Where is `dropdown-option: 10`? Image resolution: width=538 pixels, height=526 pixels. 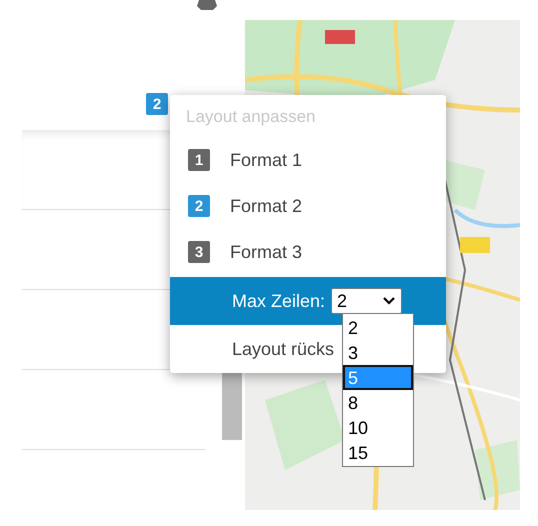
dropdown-option: 10 is located at coordinates (378, 427).